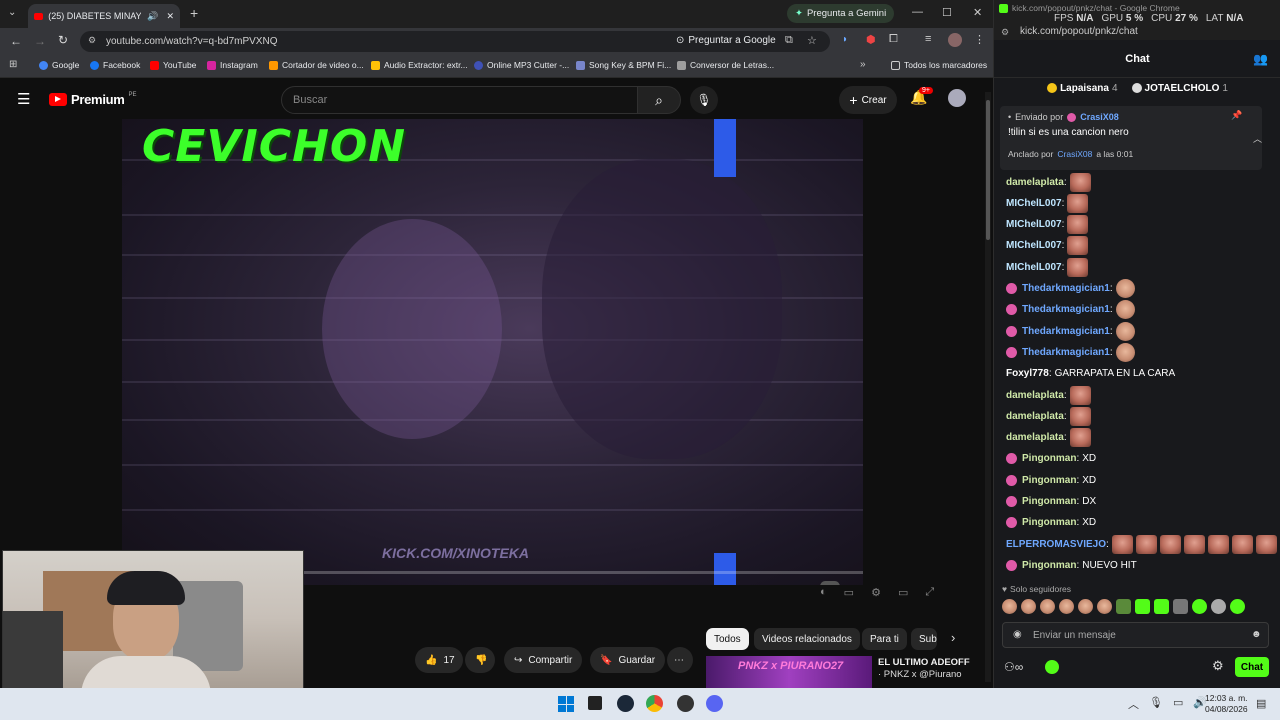  I want to click on subtitles-icon: ▭, so click(849, 592).